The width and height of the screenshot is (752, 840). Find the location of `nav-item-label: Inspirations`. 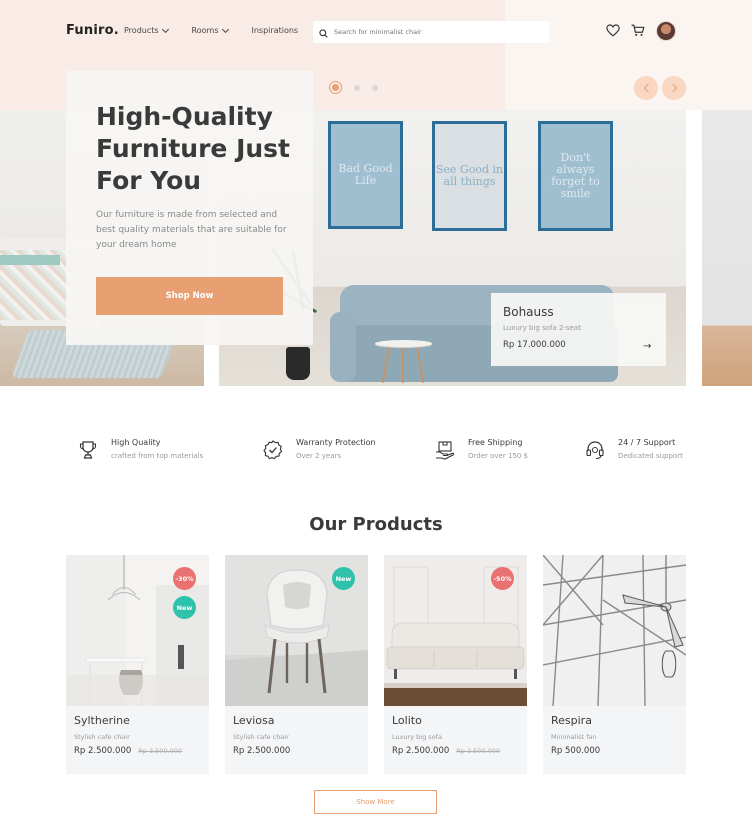

nav-item-label: Inspirations is located at coordinates (275, 30).